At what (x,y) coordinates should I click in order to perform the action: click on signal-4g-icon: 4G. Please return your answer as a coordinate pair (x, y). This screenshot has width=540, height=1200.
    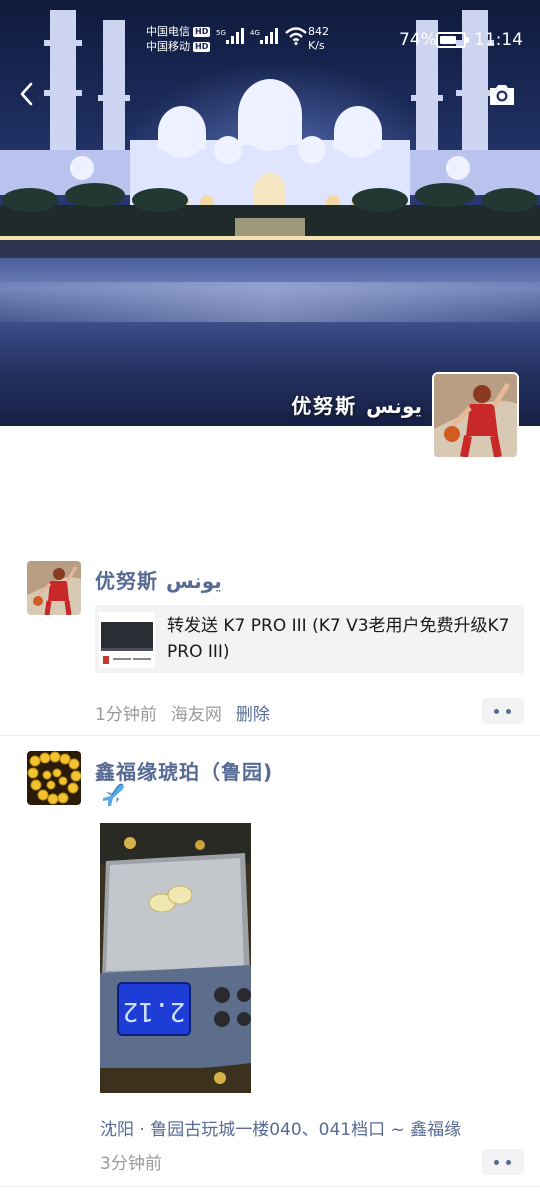
    Looking at the image, I should click on (264, 36).